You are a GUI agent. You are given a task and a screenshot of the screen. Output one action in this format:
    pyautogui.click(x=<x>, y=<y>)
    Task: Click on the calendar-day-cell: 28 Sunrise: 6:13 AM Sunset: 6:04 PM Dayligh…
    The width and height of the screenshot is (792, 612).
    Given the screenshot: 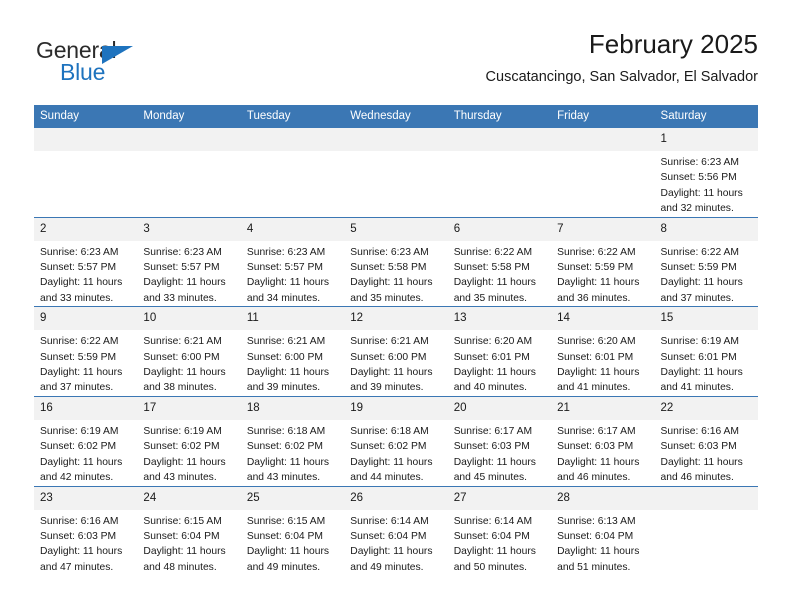 What is the action you would take?
    pyautogui.click(x=603, y=530)
    